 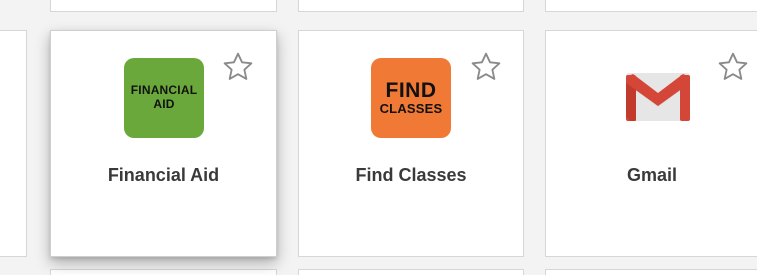 I want to click on tile-label: Find Classes, so click(x=411, y=175).